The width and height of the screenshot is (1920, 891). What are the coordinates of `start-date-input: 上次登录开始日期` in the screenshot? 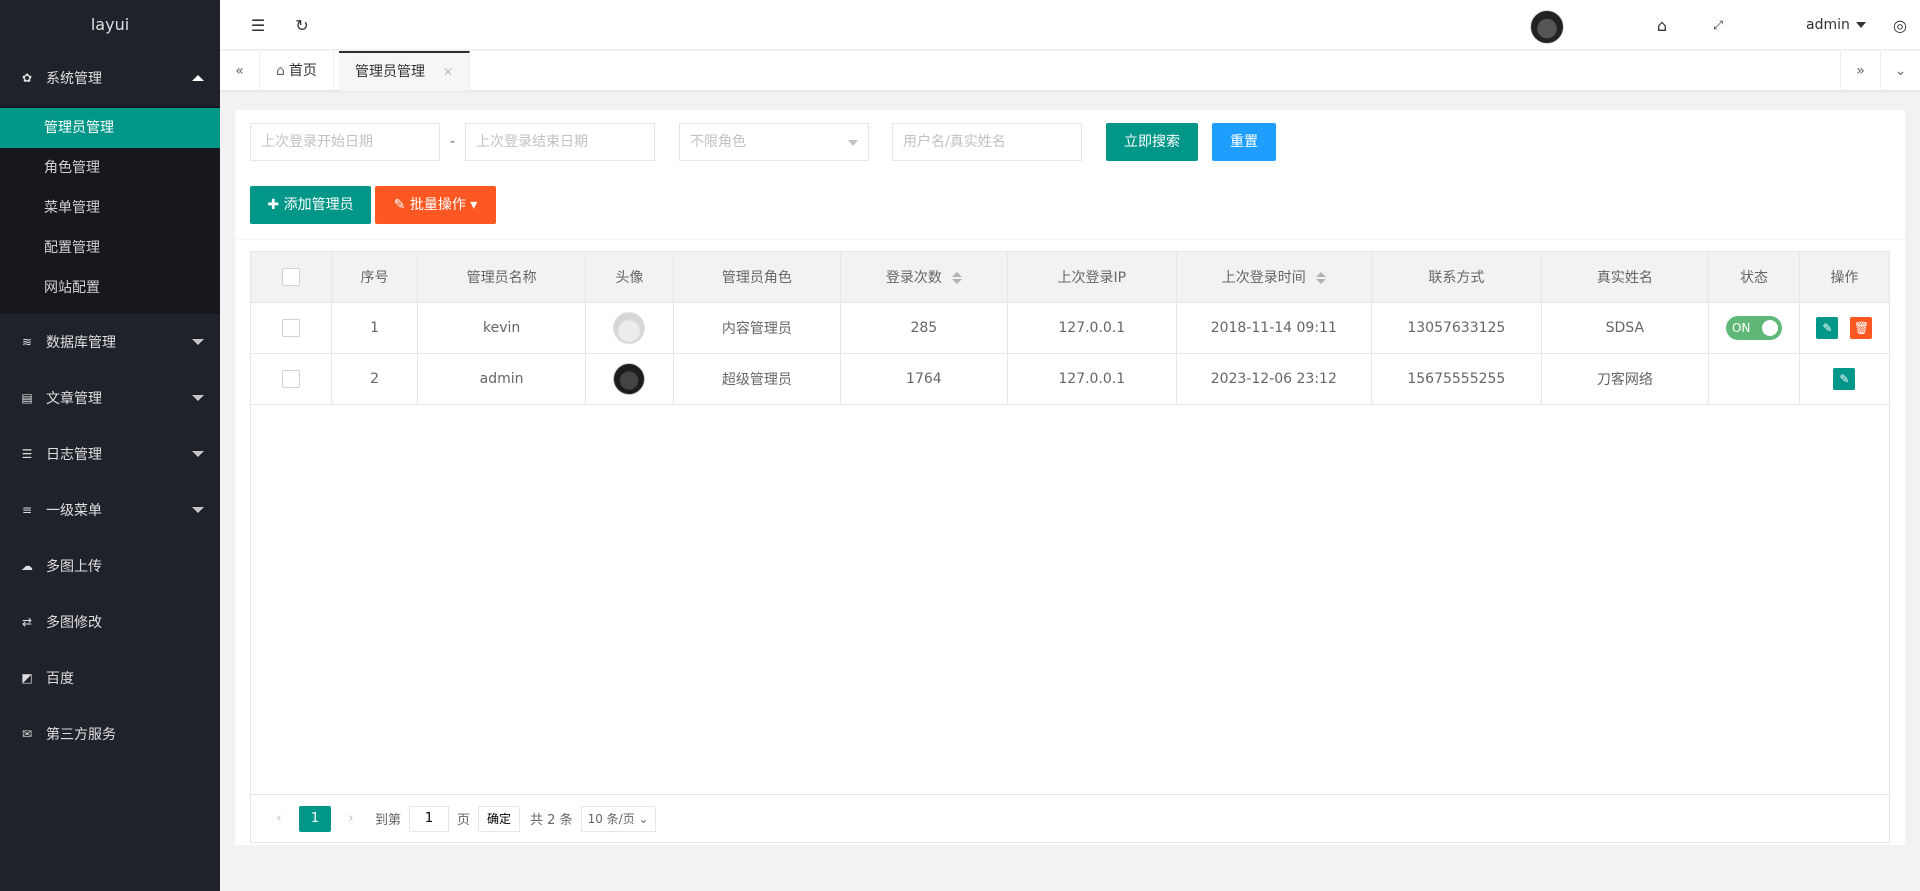 It's located at (345, 142).